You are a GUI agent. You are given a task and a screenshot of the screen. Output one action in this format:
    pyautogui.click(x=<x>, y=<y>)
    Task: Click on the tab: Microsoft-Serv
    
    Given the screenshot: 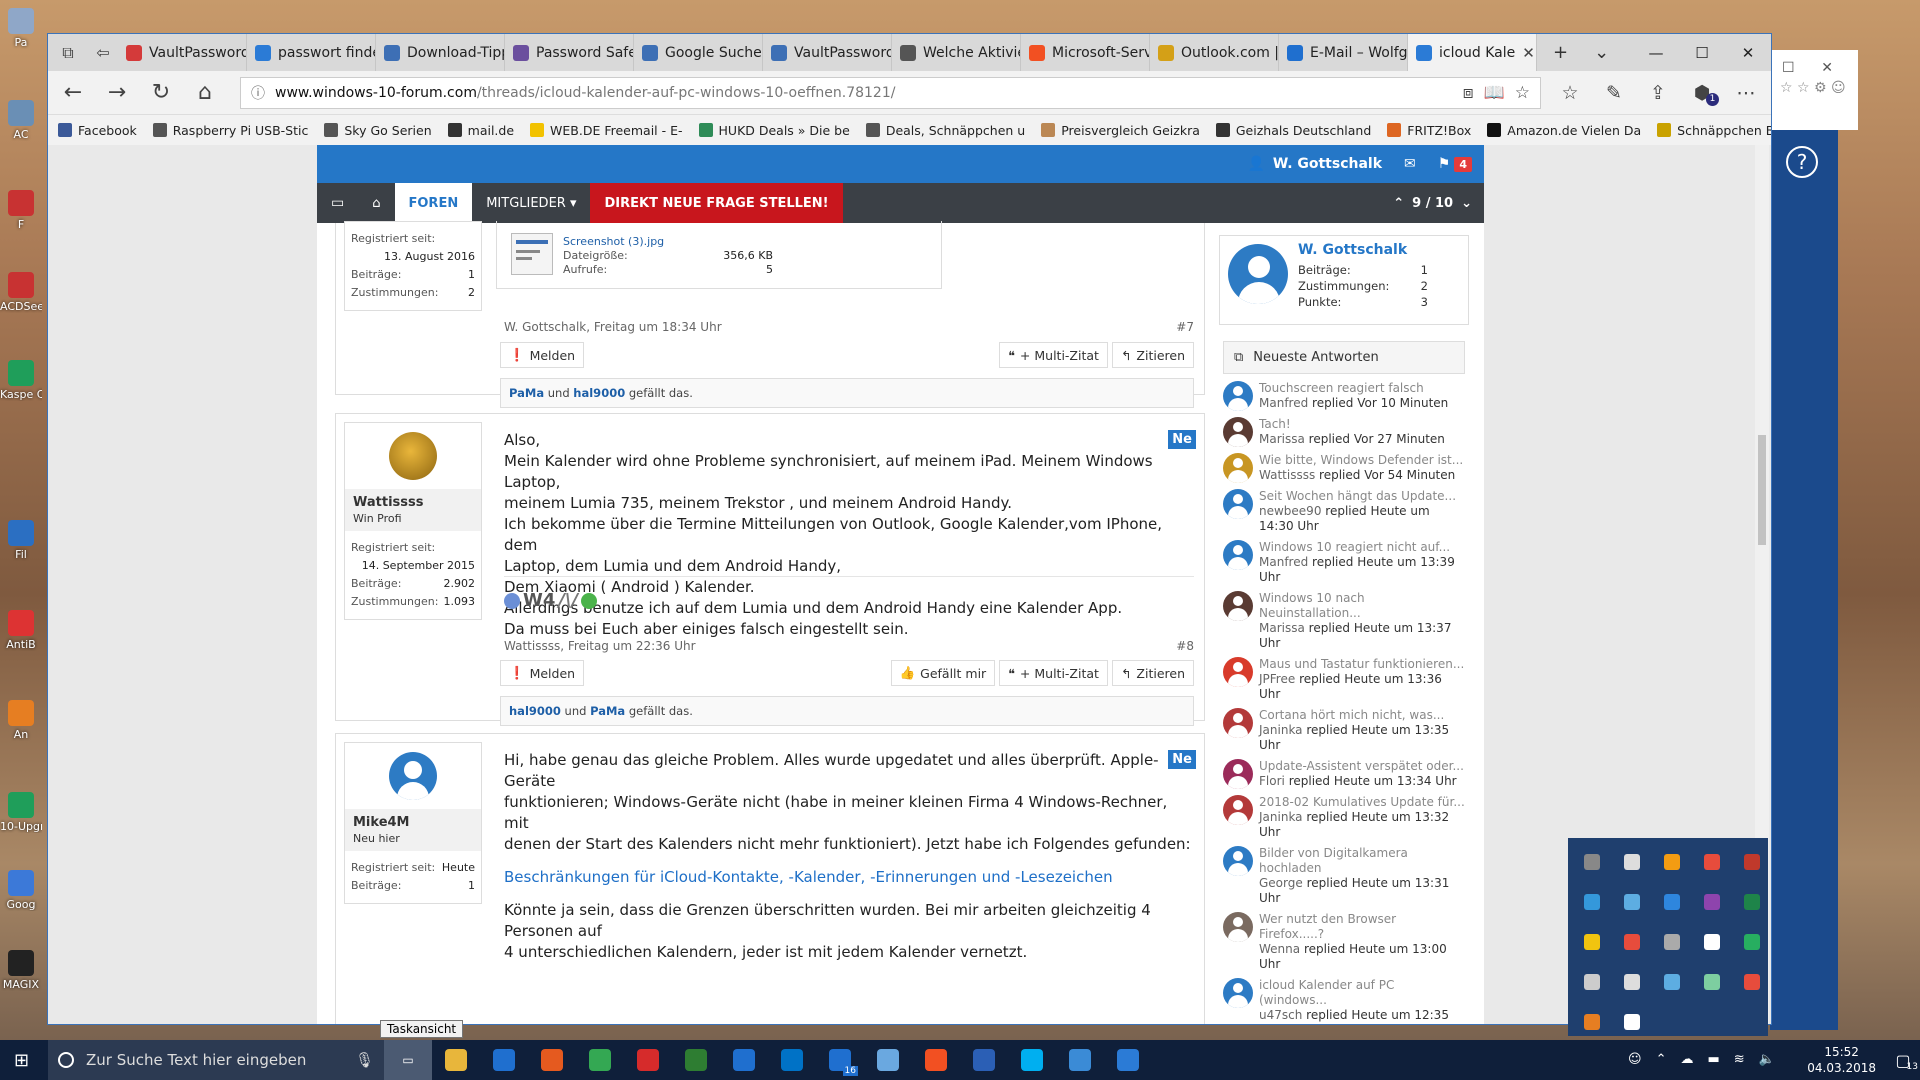 What is the action you would take?
    pyautogui.click(x=1085, y=52)
    